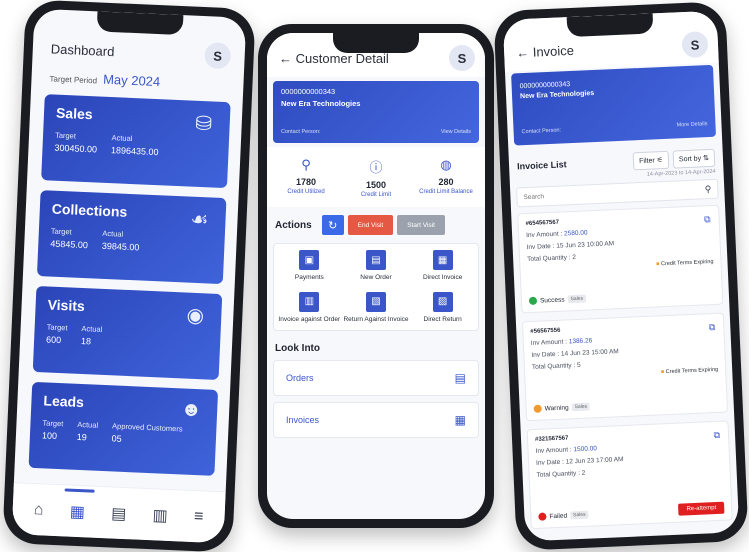  I want to click on action-label: Return Against Invoice, so click(376, 319).